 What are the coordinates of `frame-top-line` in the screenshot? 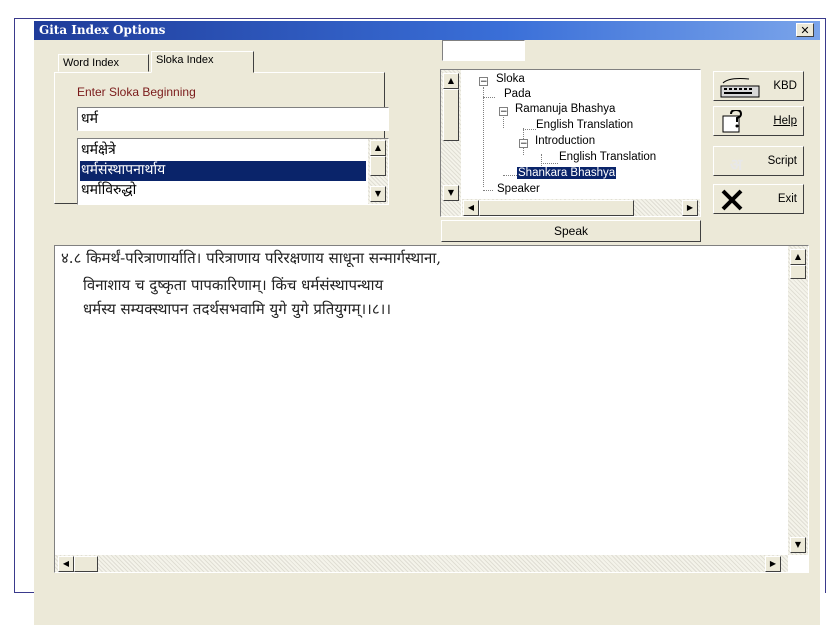 It's located at (420, 18).